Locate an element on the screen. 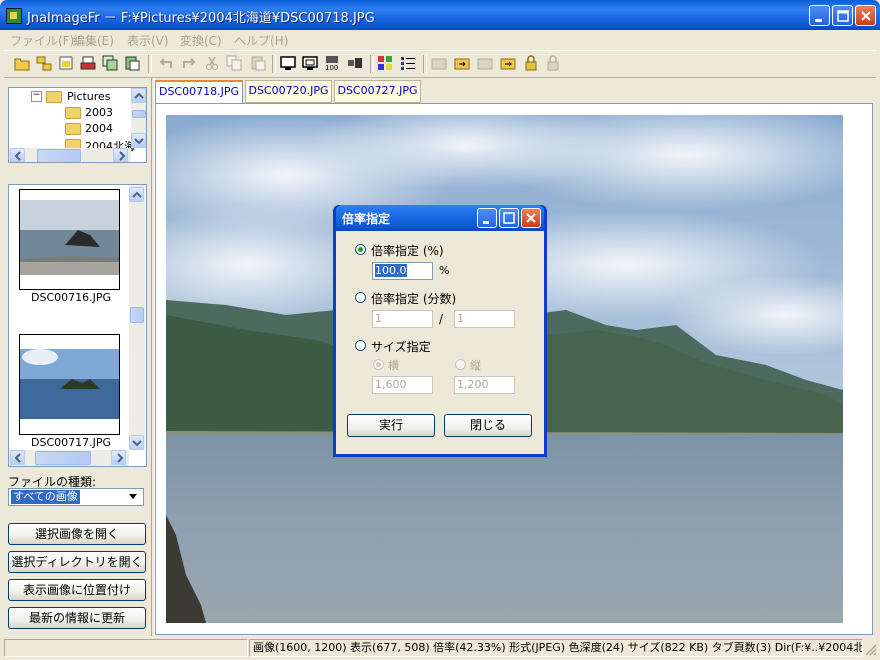 This screenshot has height=660, width=880. radio-height is located at coordinates (460, 364).